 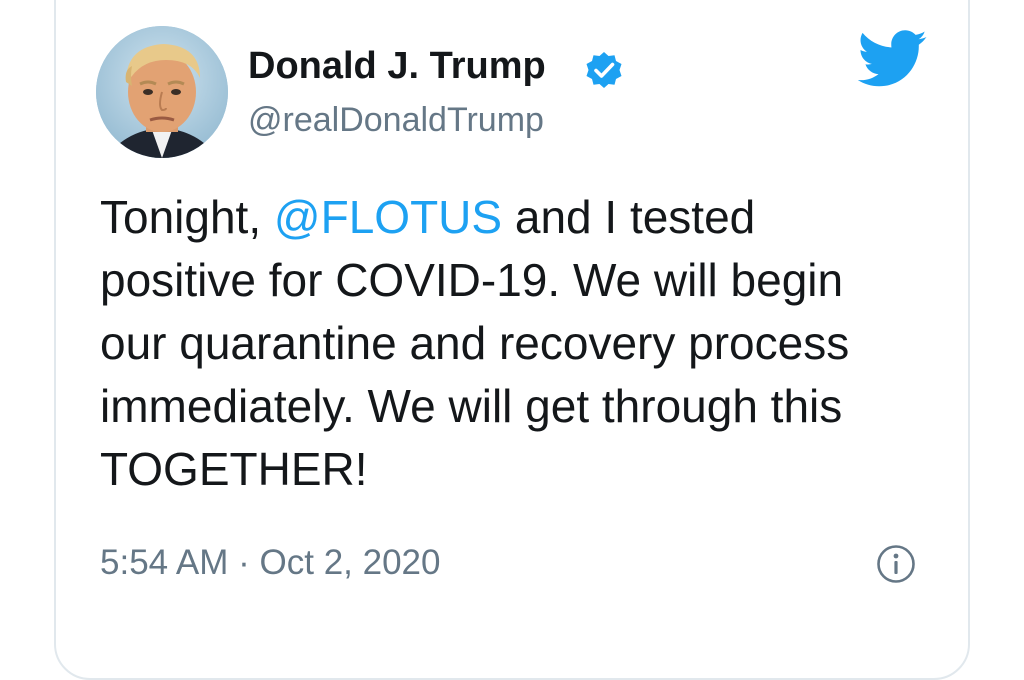 I want to click on tweet-timestamp: 5:54 AM · Oct 2, 2020, so click(x=270, y=563).